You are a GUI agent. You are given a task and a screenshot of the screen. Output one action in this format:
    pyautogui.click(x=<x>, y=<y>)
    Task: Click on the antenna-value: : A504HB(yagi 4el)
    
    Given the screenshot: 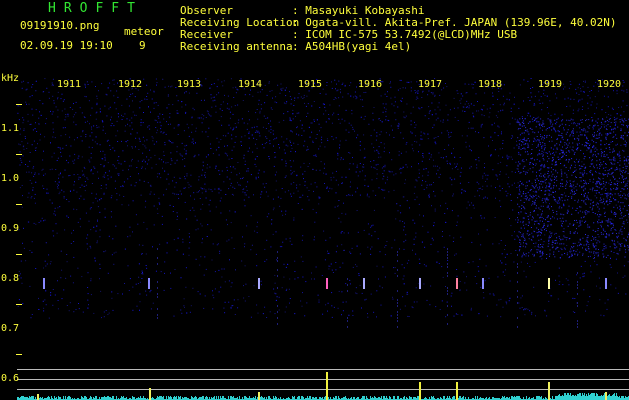 What is the action you would take?
    pyautogui.click(x=352, y=46)
    